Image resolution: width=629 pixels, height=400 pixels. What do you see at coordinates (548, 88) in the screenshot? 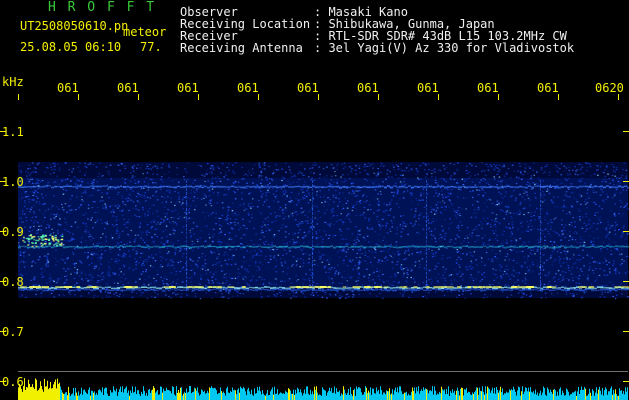
I see `x-tick-9: 061` at bounding box center [548, 88].